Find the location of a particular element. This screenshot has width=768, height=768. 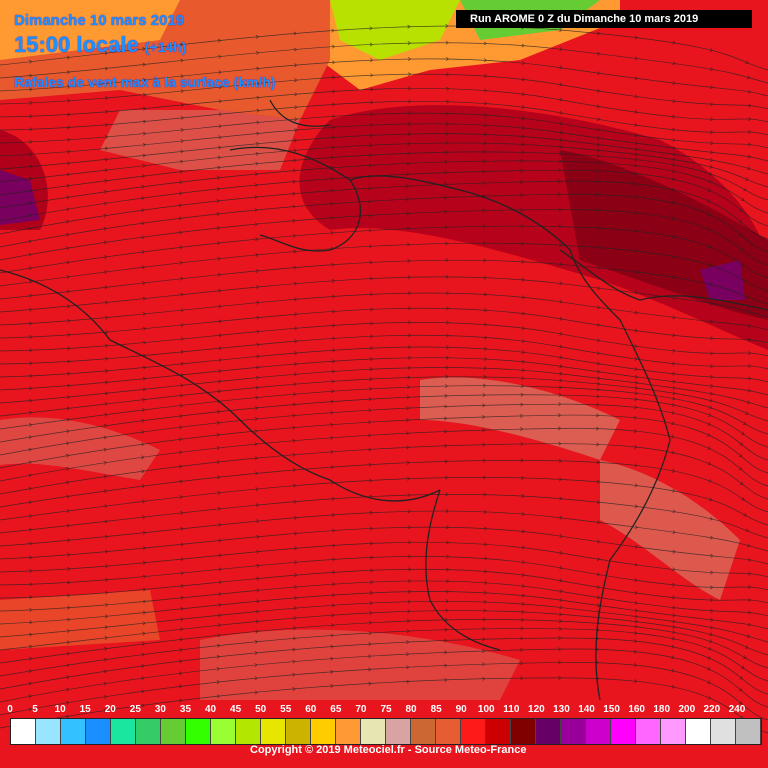

legend-label: 0 is located at coordinates (10, 709).